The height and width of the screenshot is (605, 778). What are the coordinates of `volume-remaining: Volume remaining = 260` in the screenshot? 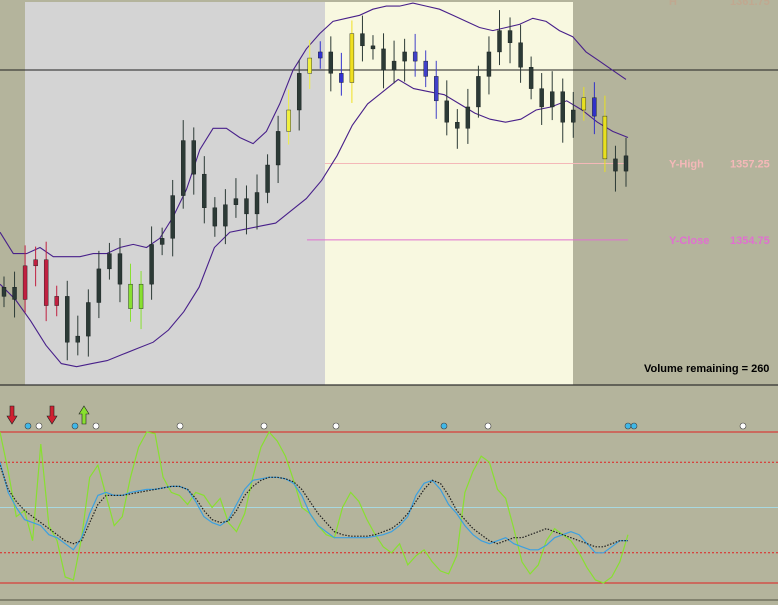 It's located at (706, 369).